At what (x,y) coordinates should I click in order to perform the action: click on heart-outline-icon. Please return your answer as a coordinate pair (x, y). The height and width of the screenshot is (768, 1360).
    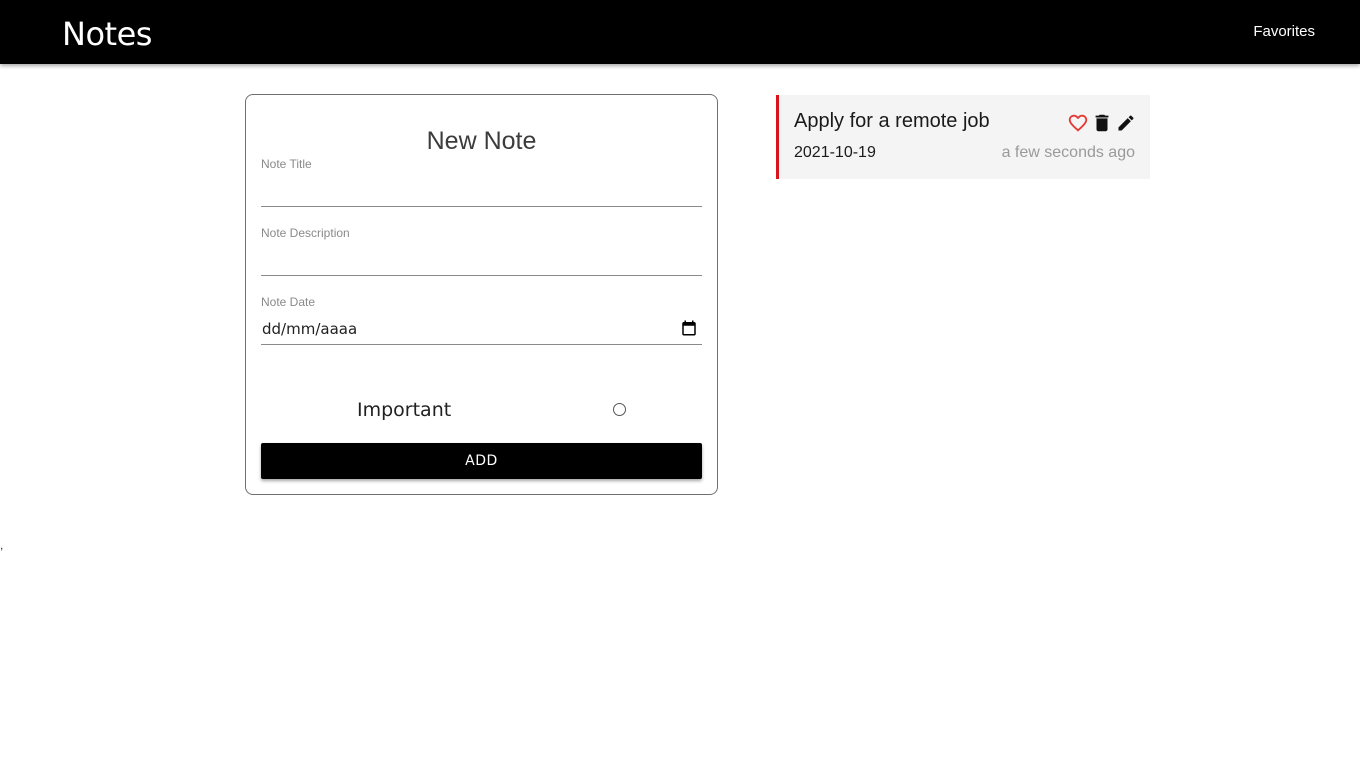
    Looking at the image, I should click on (1078, 123).